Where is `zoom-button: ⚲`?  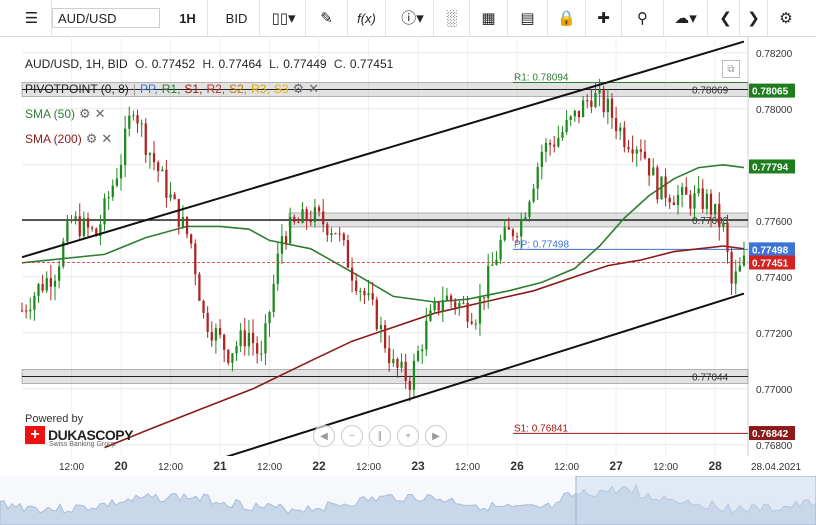
zoom-button: ⚲ is located at coordinates (643, 18).